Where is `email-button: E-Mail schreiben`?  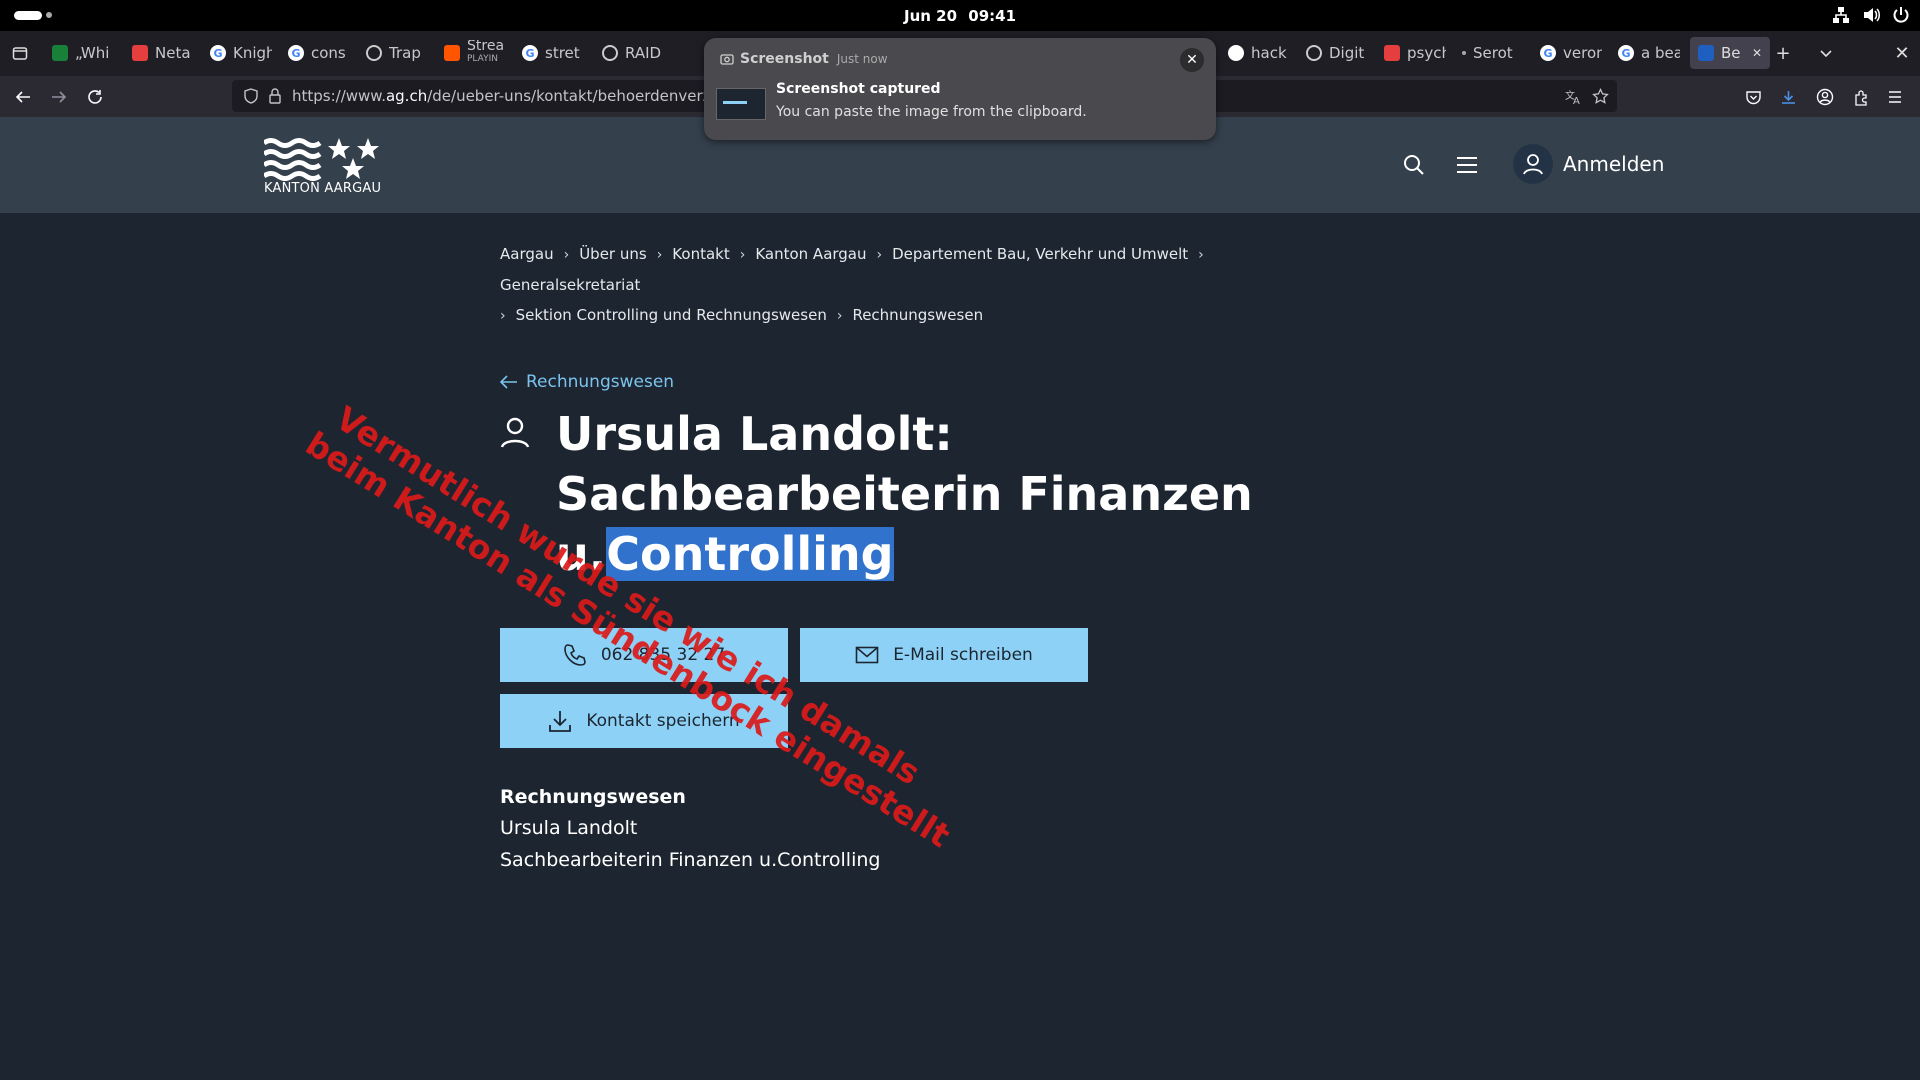
email-button: E-Mail schreiben is located at coordinates (944, 655).